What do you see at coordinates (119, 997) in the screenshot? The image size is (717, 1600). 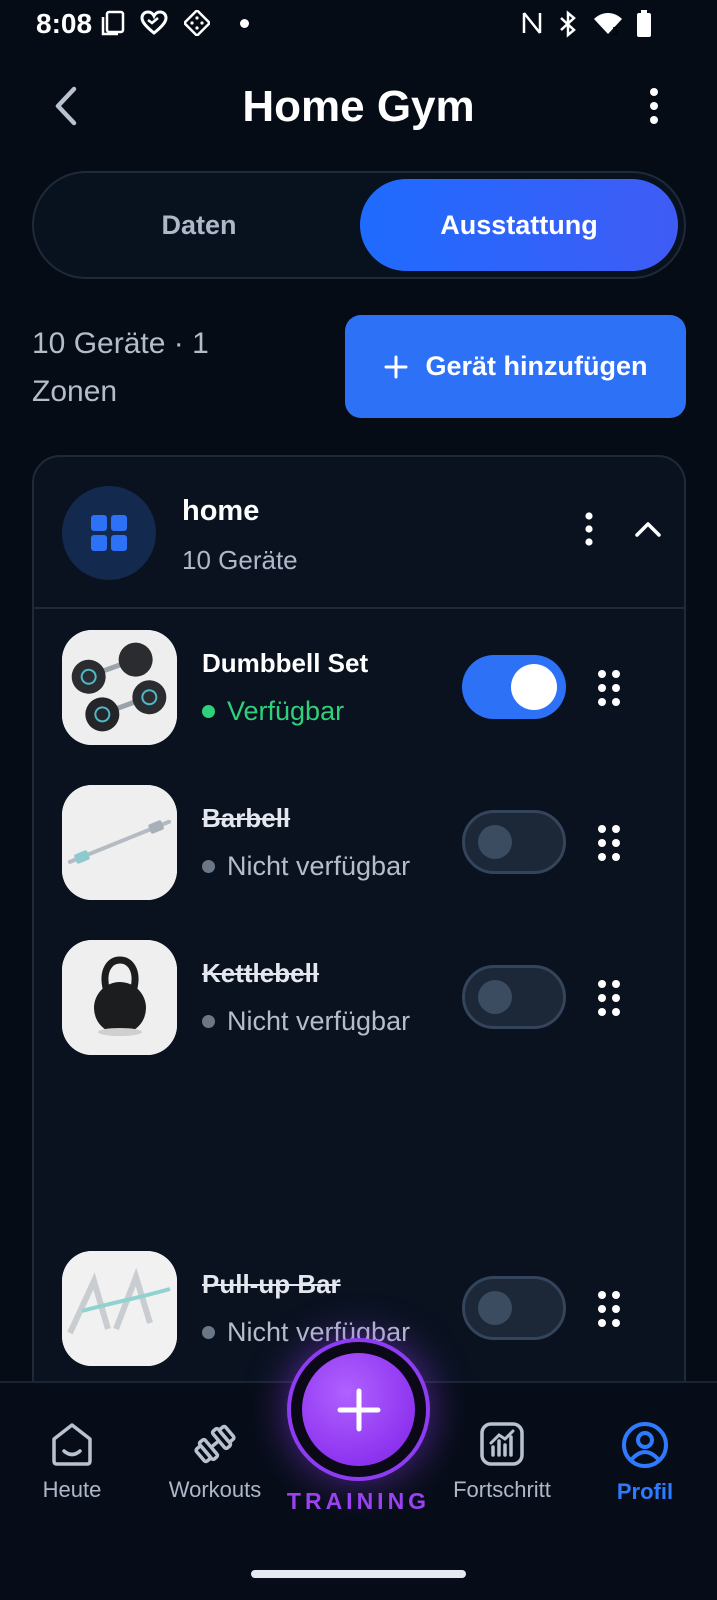 I see `kettlebell-image` at bounding box center [119, 997].